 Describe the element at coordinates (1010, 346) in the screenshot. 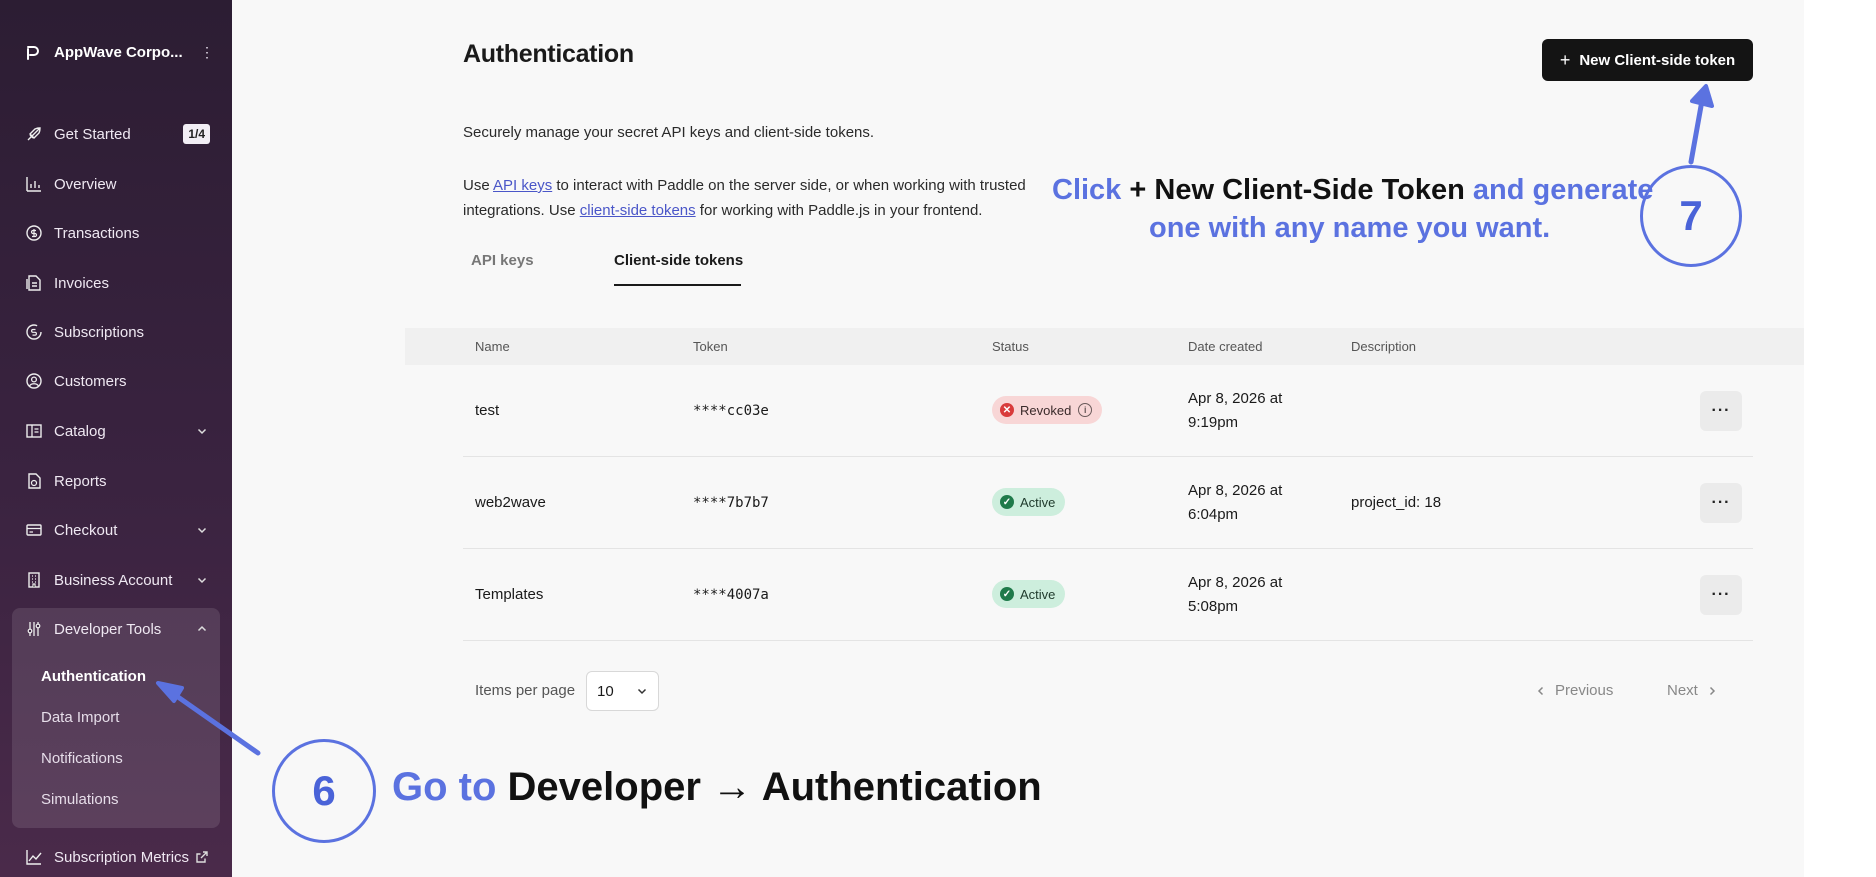

I see `column-header-status: Status` at that location.